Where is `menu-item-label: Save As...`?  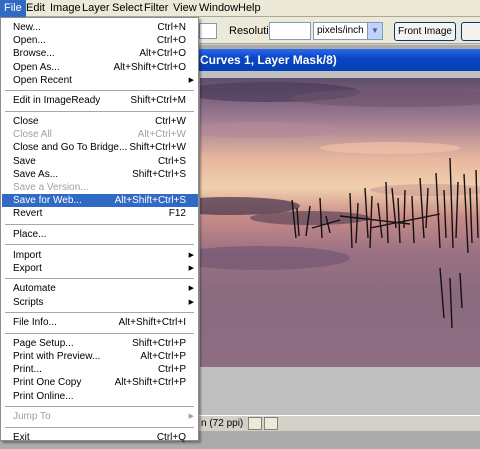 menu-item-label: Save As... is located at coordinates (36, 174).